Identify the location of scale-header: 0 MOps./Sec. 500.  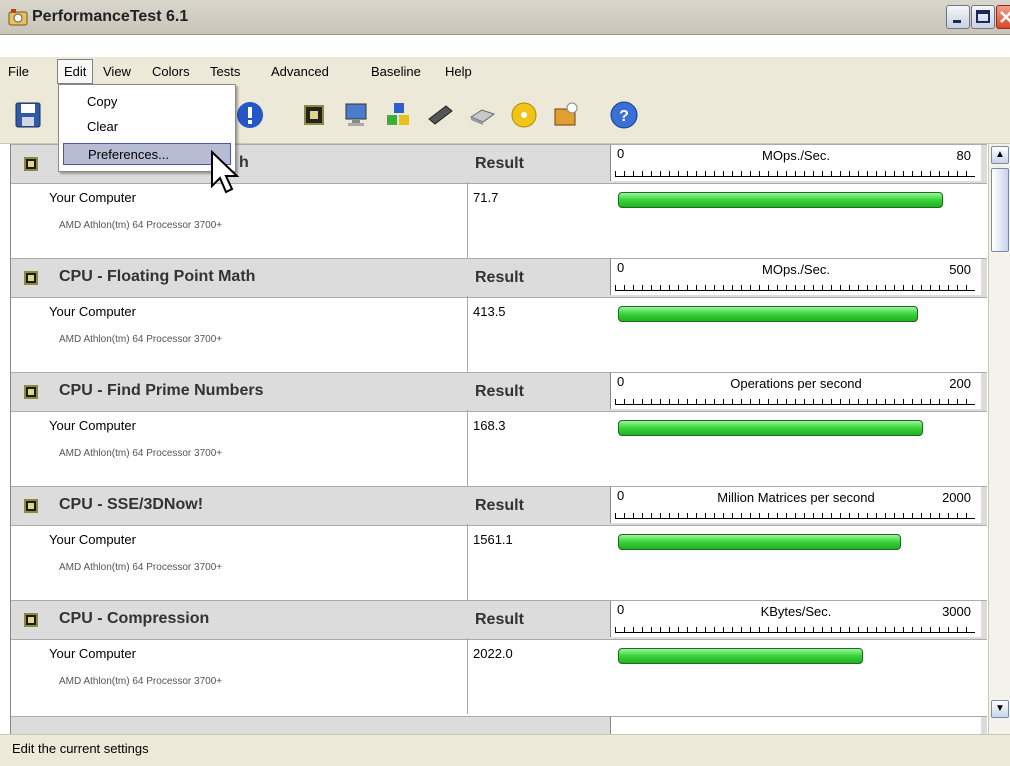
(795, 277).